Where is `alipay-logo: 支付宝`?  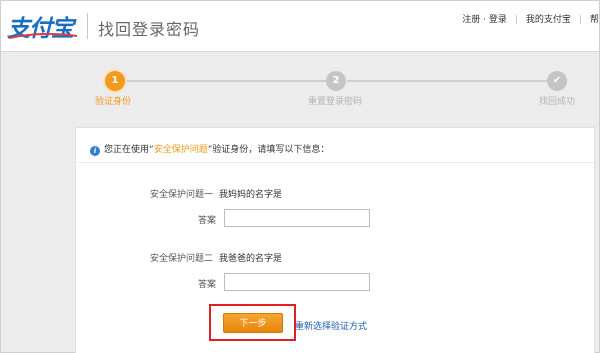
alipay-logo: 支付宝 is located at coordinates (43, 25).